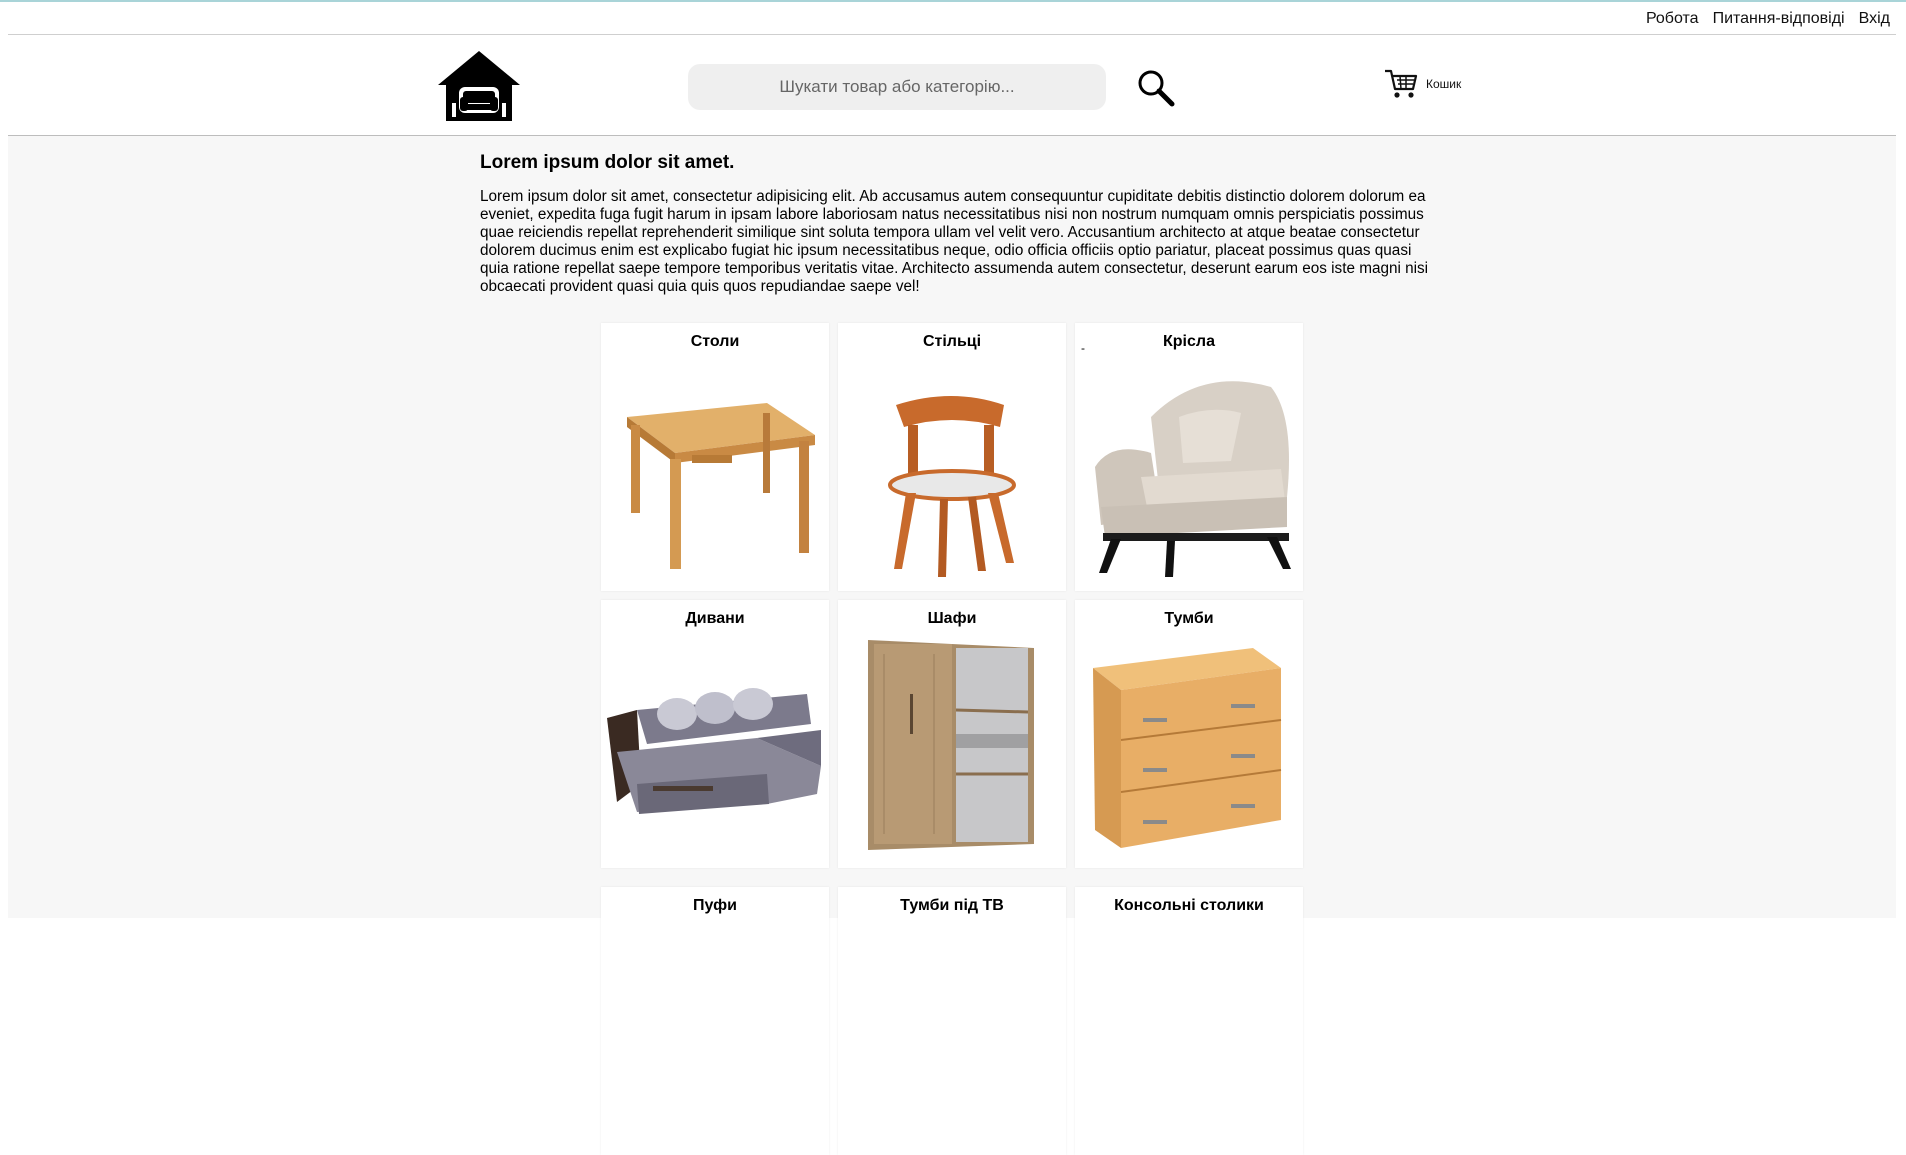 This screenshot has height=1155, width=1906. Describe the element at coordinates (952, 905) in the screenshot. I see `category-title: Тумби під ТВ` at that location.